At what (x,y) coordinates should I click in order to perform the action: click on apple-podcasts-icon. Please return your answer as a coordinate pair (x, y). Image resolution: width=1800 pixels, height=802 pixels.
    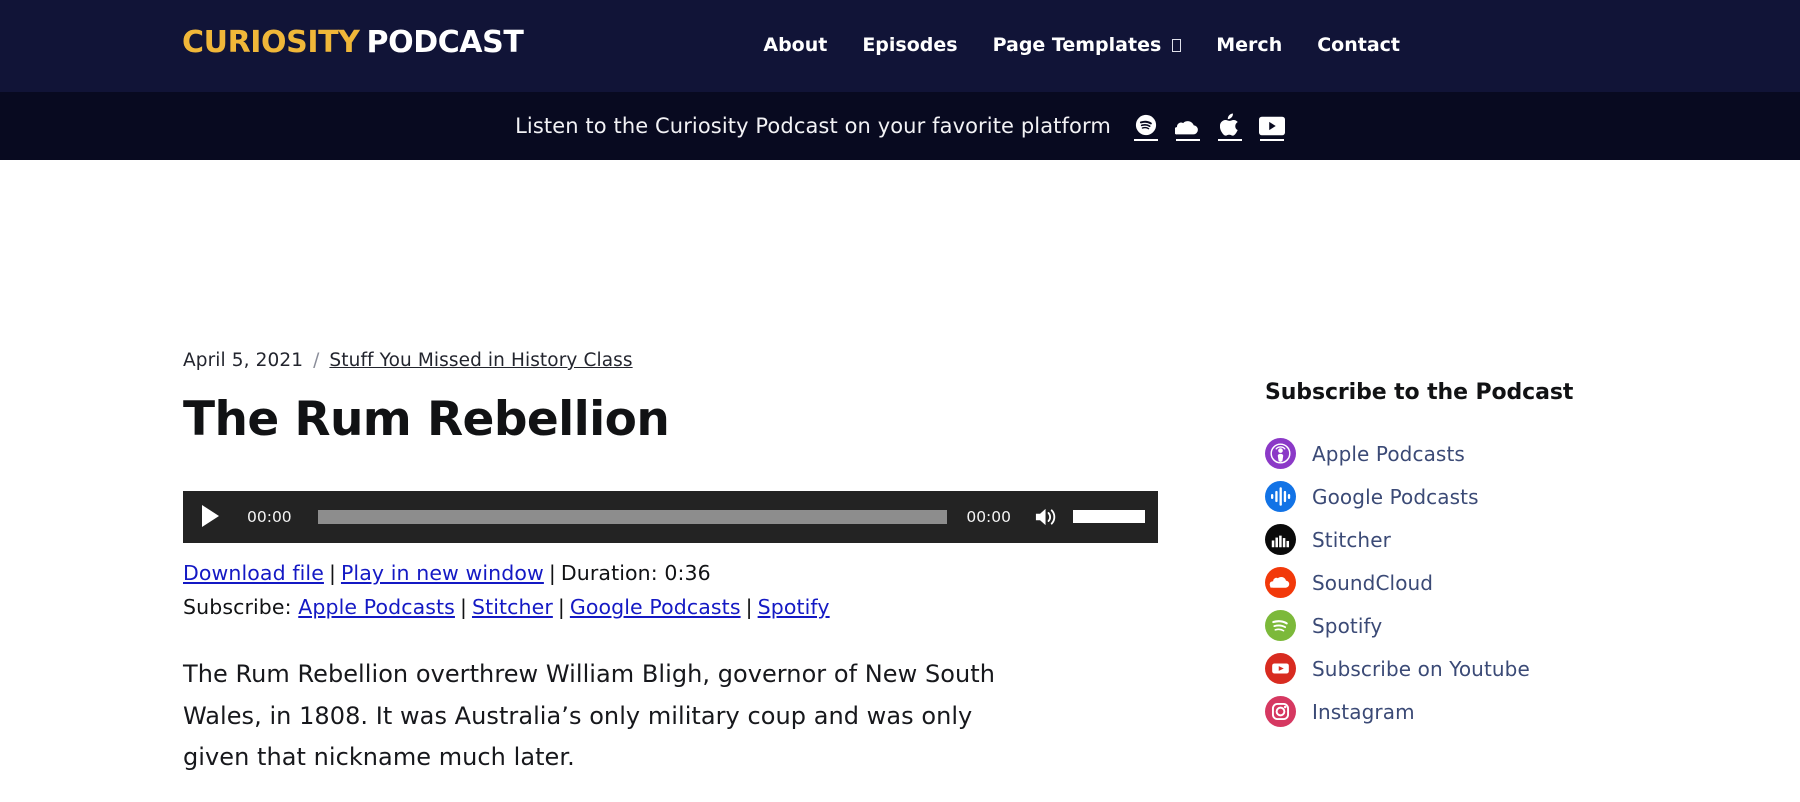
    Looking at the image, I should click on (1280, 453).